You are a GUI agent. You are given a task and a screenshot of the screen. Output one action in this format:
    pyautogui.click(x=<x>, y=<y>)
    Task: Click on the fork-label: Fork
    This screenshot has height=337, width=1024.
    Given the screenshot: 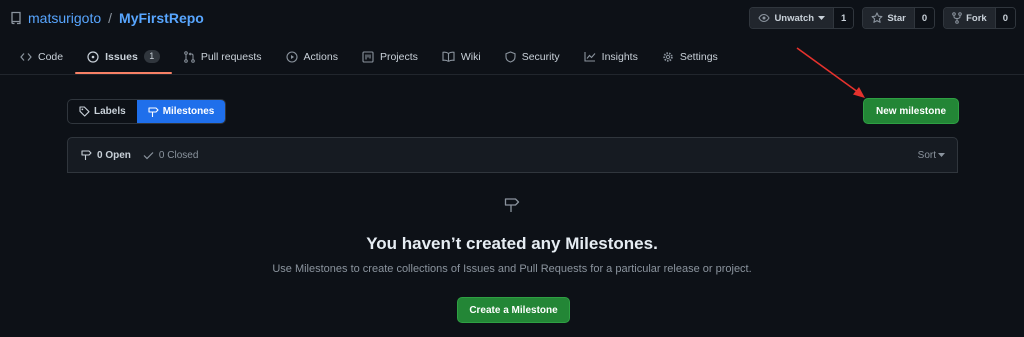 What is the action you would take?
    pyautogui.click(x=976, y=18)
    